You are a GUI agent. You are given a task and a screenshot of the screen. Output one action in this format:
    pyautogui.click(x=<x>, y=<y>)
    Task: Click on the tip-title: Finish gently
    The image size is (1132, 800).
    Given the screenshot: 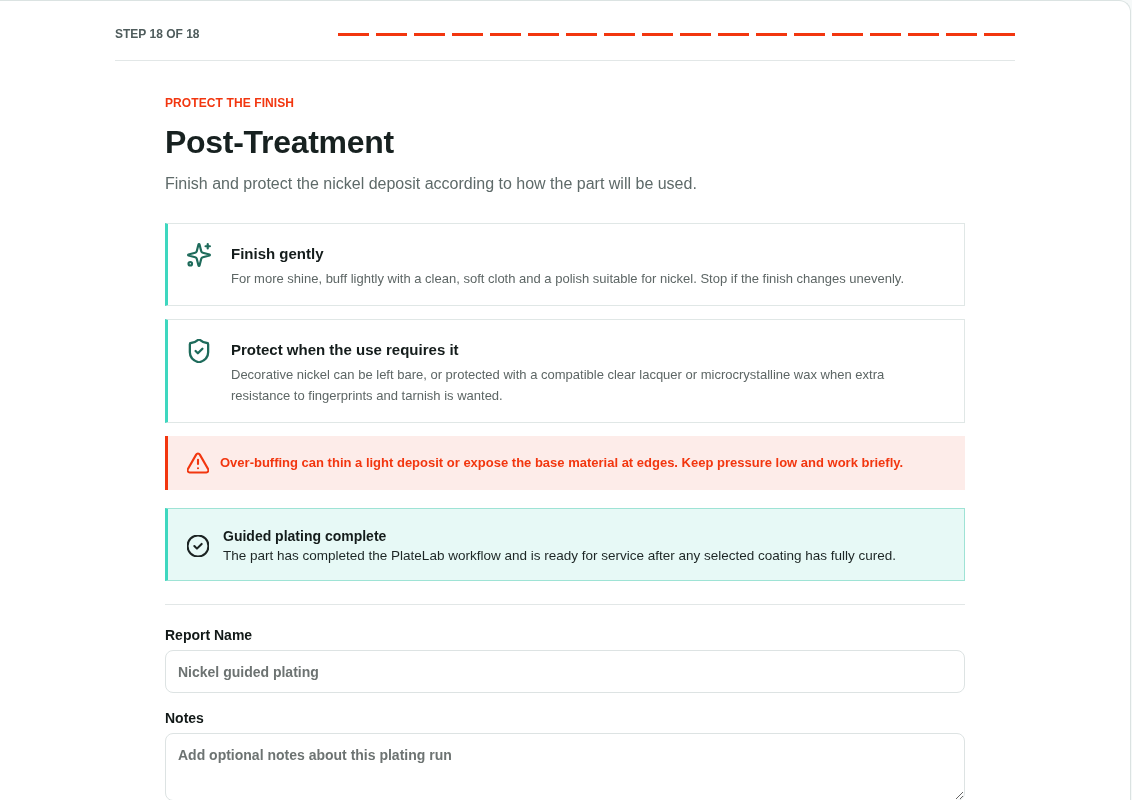 What is the action you would take?
    pyautogui.click(x=278, y=254)
    